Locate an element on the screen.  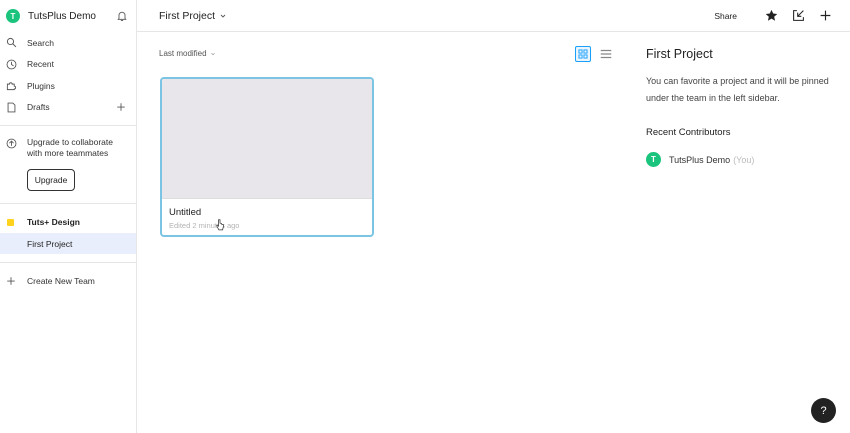
sort-label: Last modified is located at coordinates (183, 53).